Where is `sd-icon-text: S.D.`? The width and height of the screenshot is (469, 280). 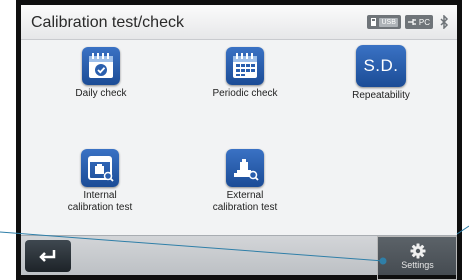 sd-icon-text: S.D. is located at coordinates (381, 65).